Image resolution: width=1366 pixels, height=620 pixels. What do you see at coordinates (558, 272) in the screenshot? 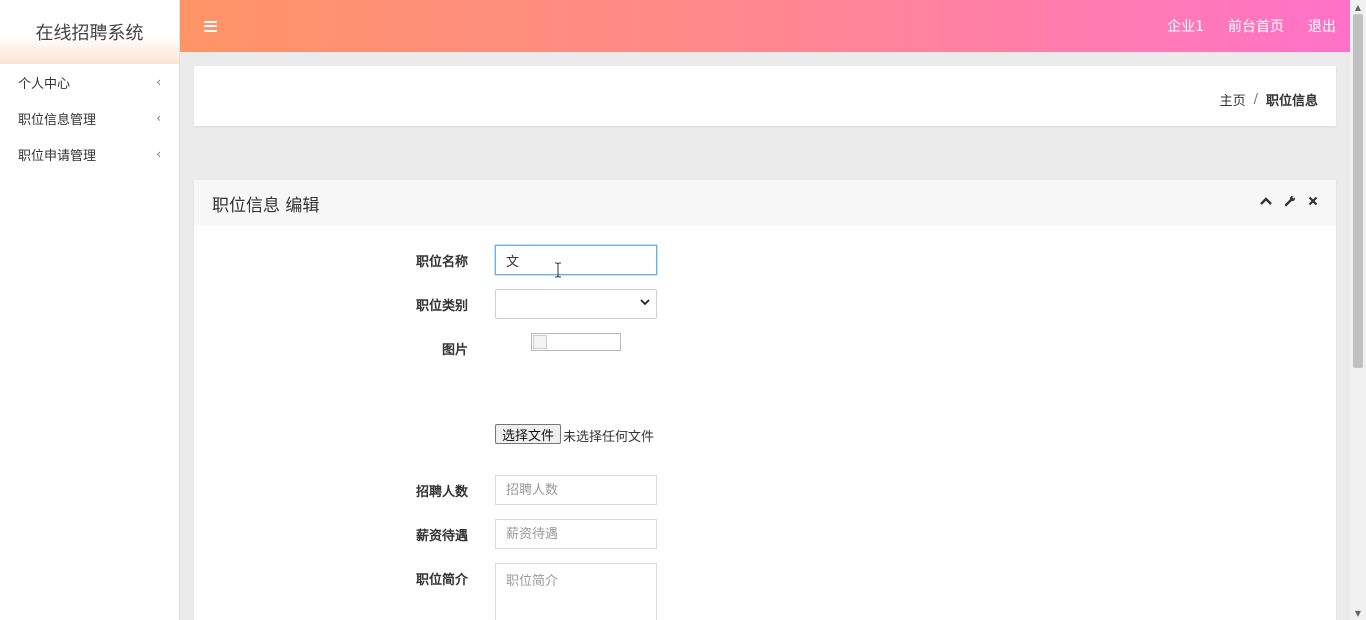
I see `text-cursor-icon` at bounding box center [558, 272].